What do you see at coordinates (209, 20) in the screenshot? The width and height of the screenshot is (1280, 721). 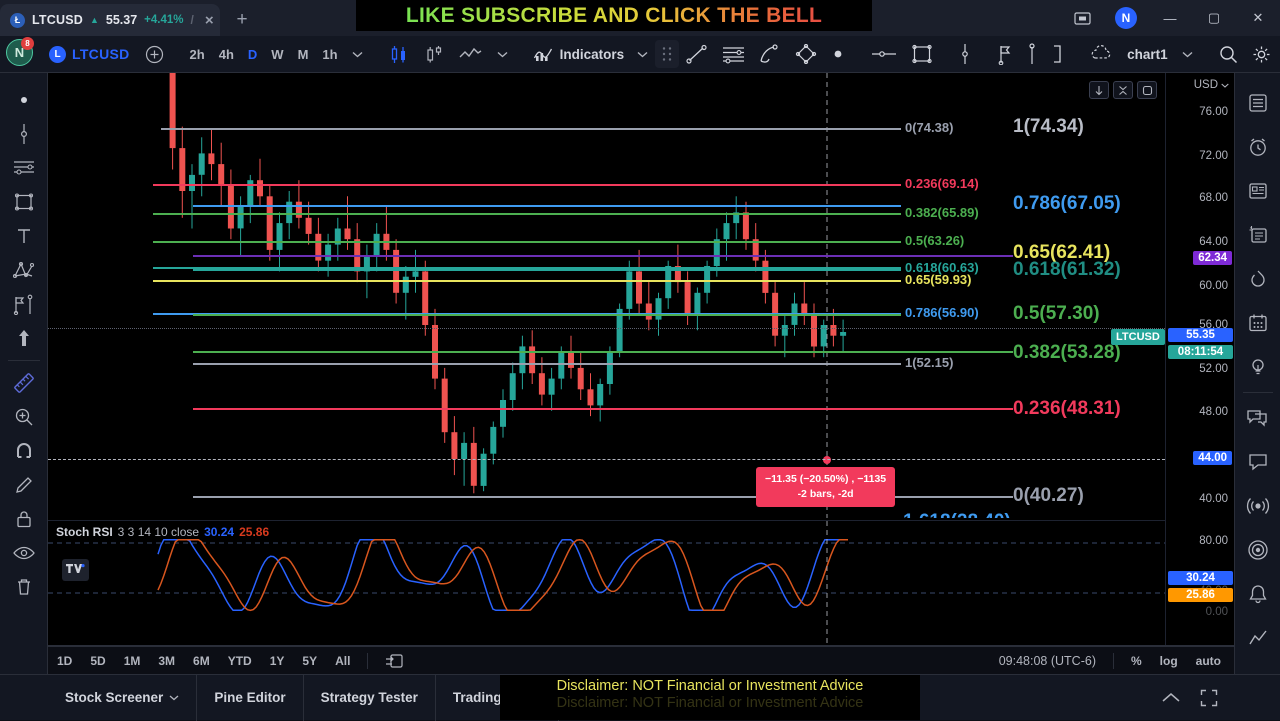 I see `close-icon: ×` at bounding box center [209, 20].